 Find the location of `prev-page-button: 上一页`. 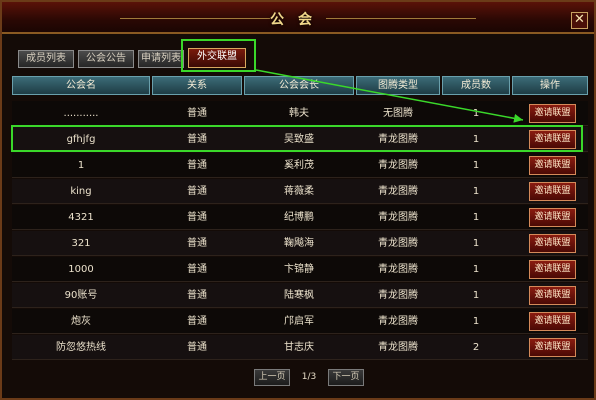

prev-page-button: 上一页 is located at coordinates (272, 377).